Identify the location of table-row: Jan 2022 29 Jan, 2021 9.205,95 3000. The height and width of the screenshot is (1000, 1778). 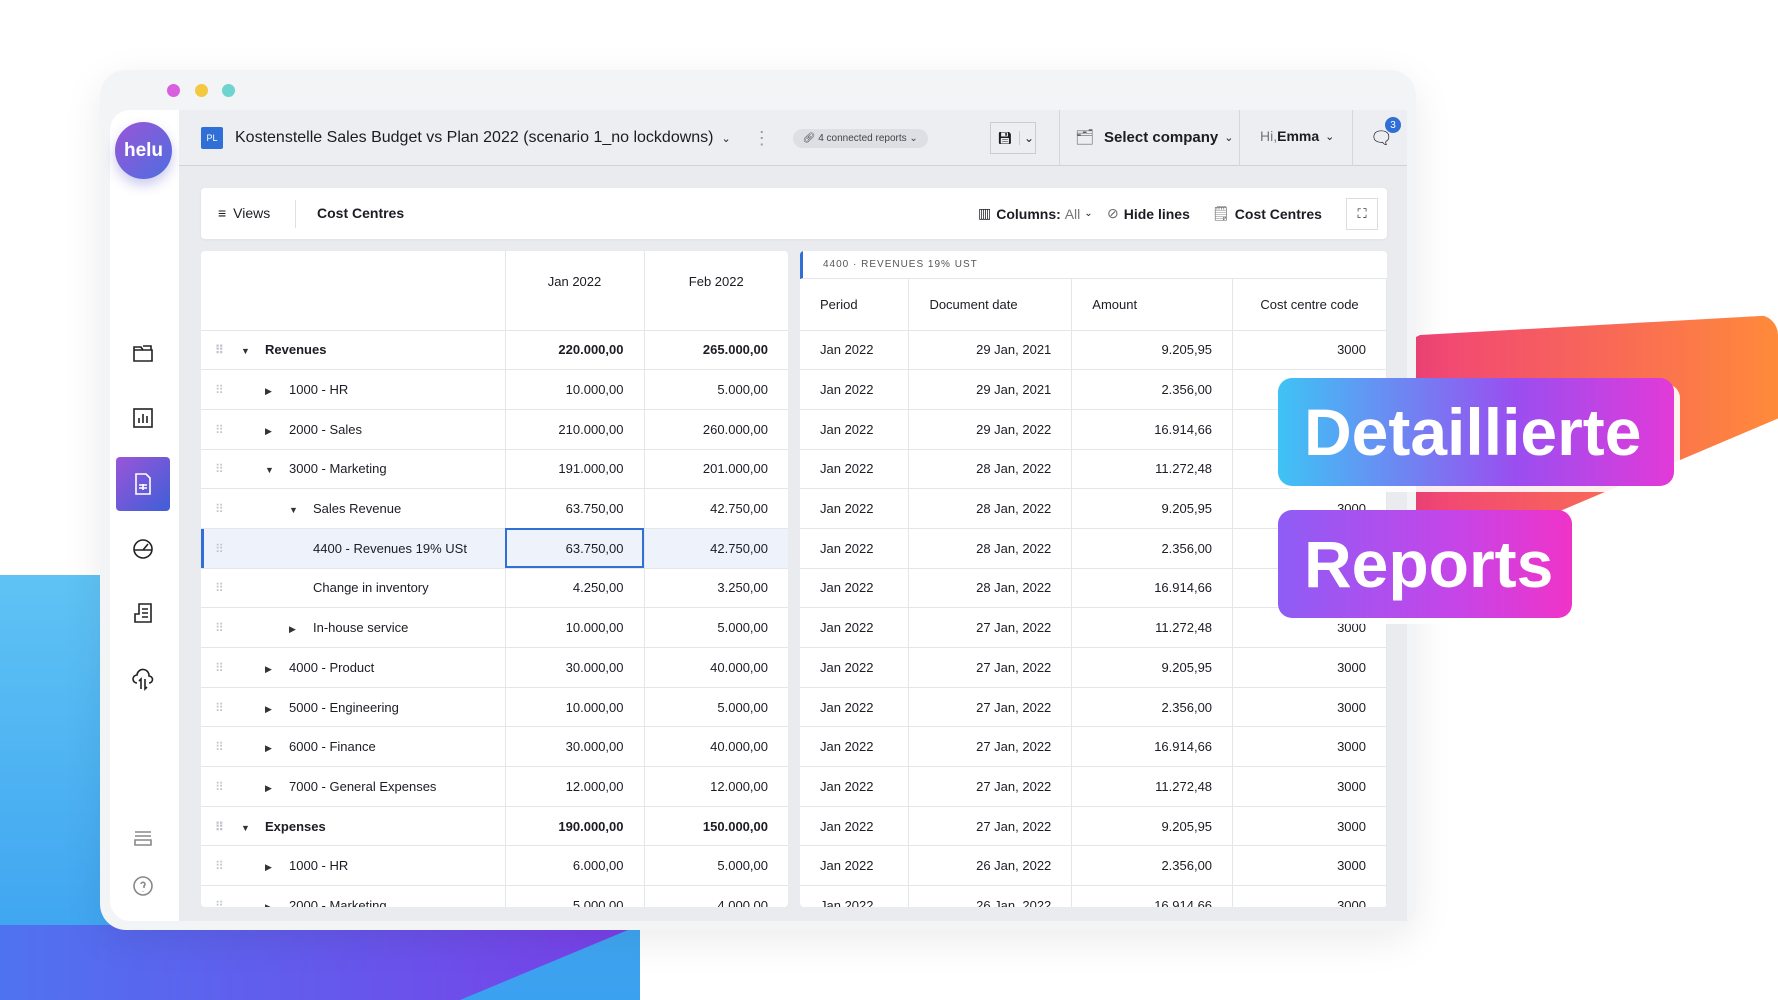
(1093, 350).